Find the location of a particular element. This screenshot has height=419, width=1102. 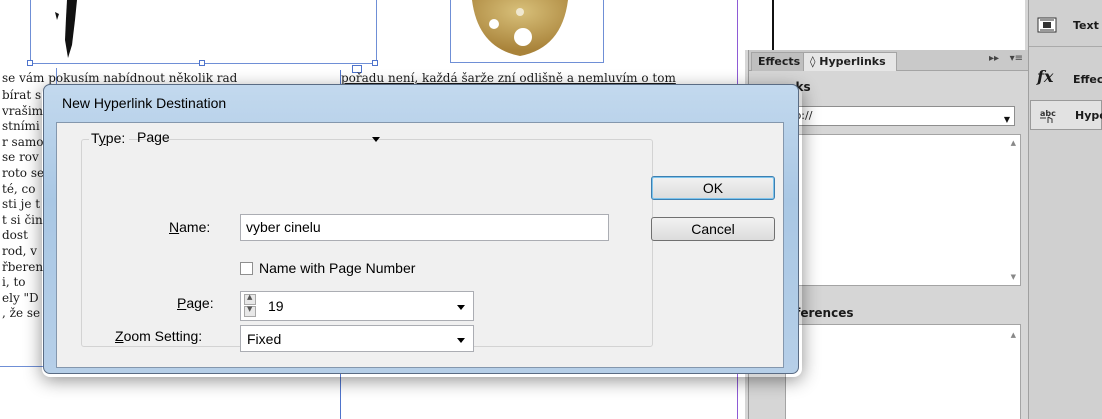

cancel-button: Cancel is located at coordinates (713, 229).